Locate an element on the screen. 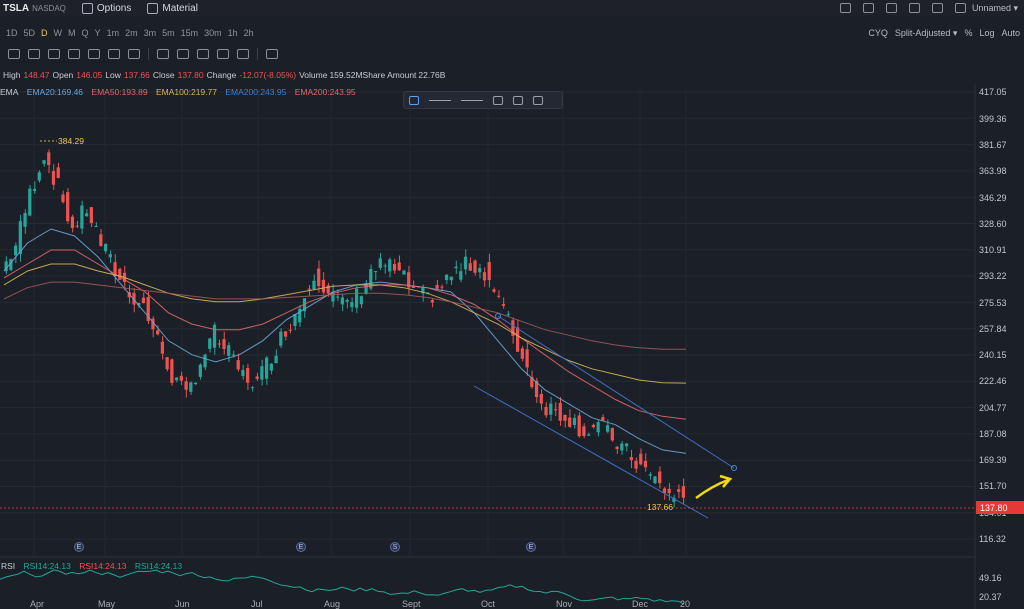  lock-icon is located at coordinates (518, 100).